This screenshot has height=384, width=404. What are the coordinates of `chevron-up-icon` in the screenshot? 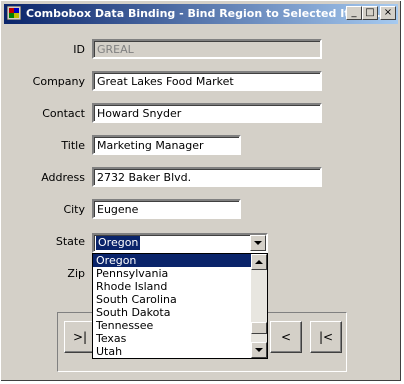 It's located at (259, 262).